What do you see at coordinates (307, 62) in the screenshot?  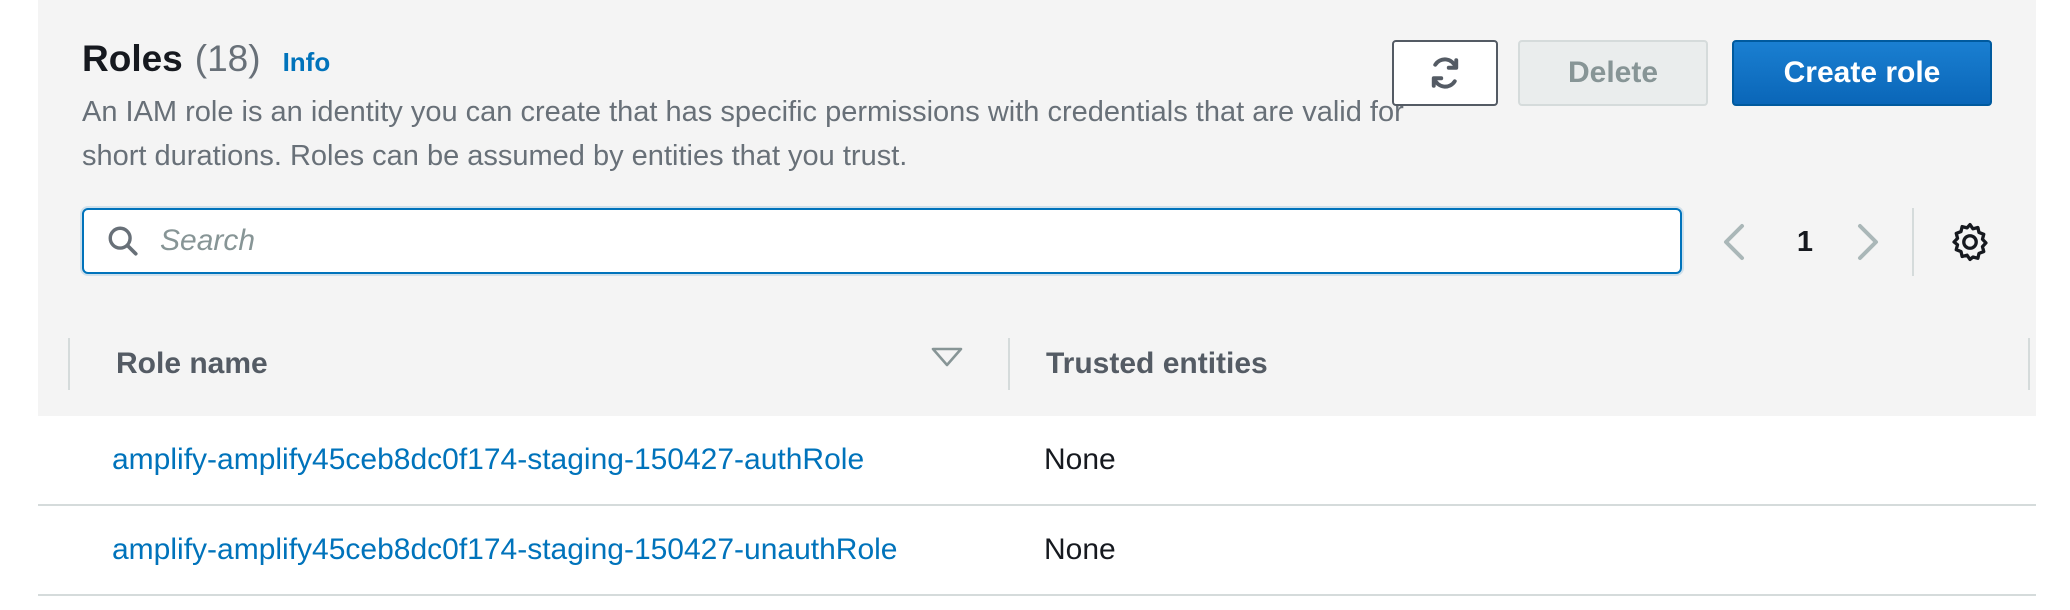 I see `info-link: Info` at bounding box center [307, 62].